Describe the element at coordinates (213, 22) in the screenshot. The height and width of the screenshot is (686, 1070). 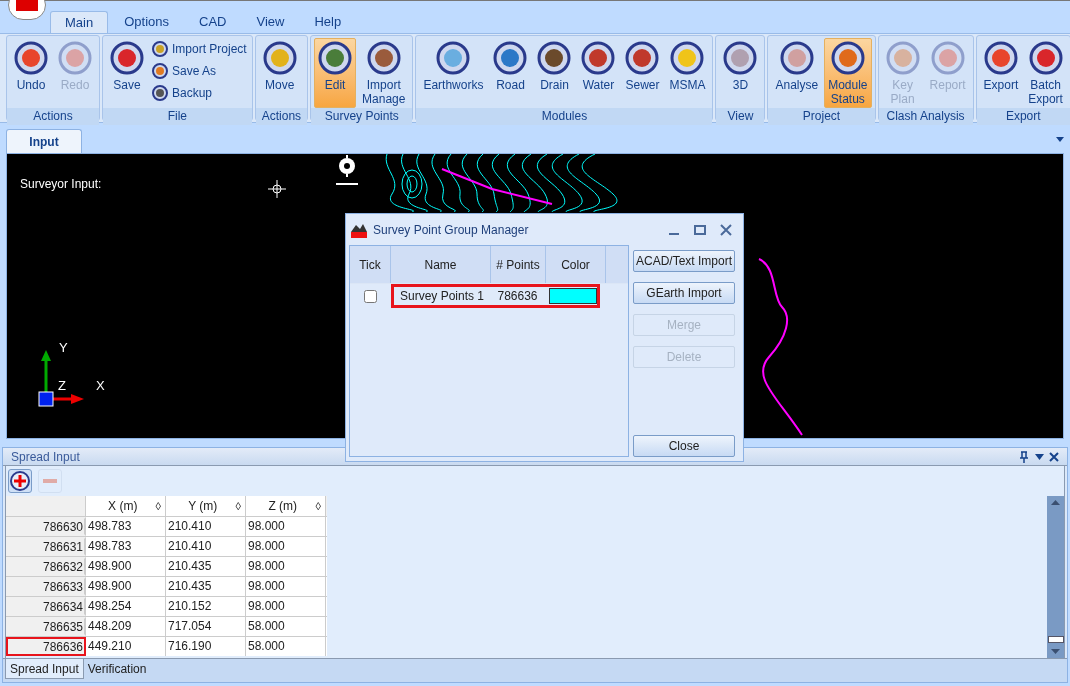
I see `ribbon-tab: CAD` at that location.